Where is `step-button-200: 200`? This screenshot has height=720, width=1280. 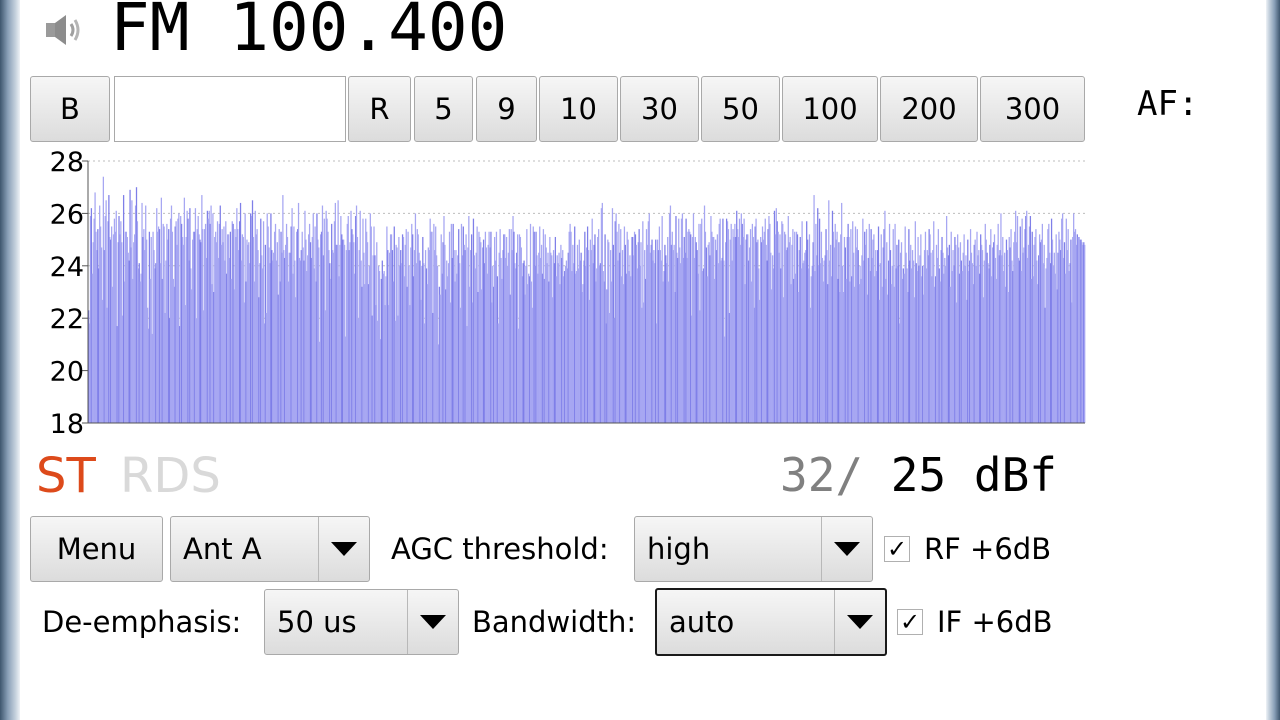 step-button-200: 200 is located at coordinates (929, 109).